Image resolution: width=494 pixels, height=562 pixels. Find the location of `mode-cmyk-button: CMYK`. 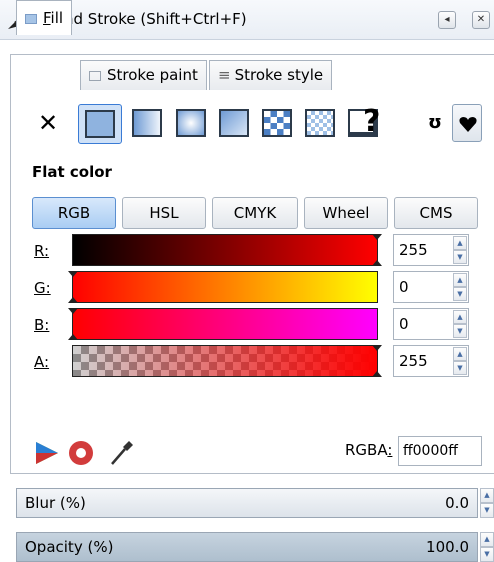

mode-cmyk-button: CMYK is located at coordinates (255, 213).